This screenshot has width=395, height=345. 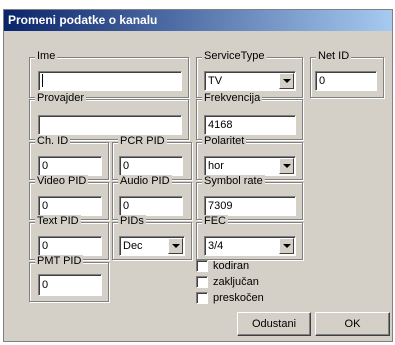 What do you see at coordinates (352, 324) in the screenshot?
I see `ok-button: OK` at bounding box center [352, 324].